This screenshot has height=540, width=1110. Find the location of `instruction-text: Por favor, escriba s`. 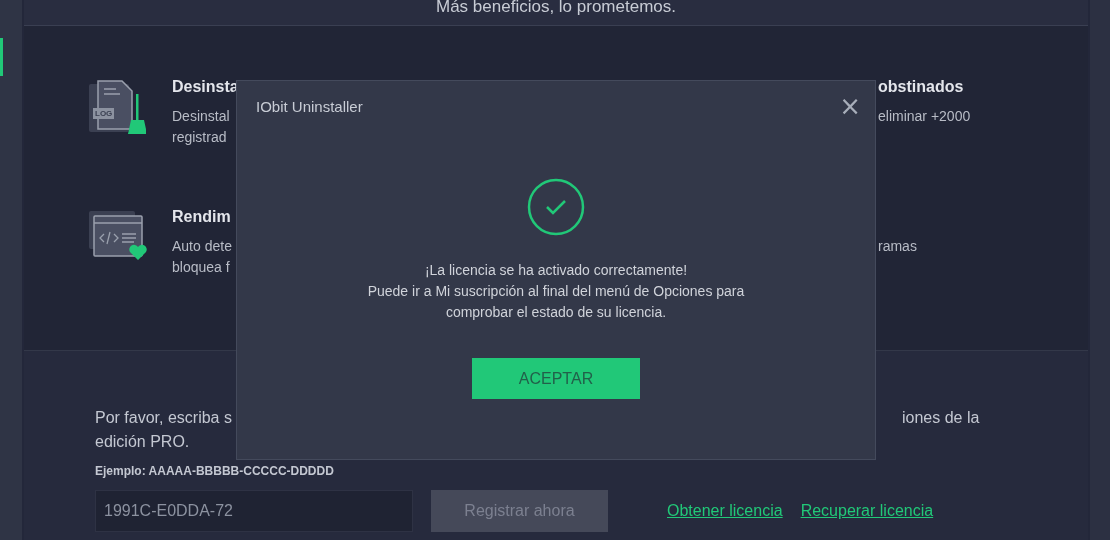

instruction-text: Por favor, escriba s is located at coordinates (164, 418).